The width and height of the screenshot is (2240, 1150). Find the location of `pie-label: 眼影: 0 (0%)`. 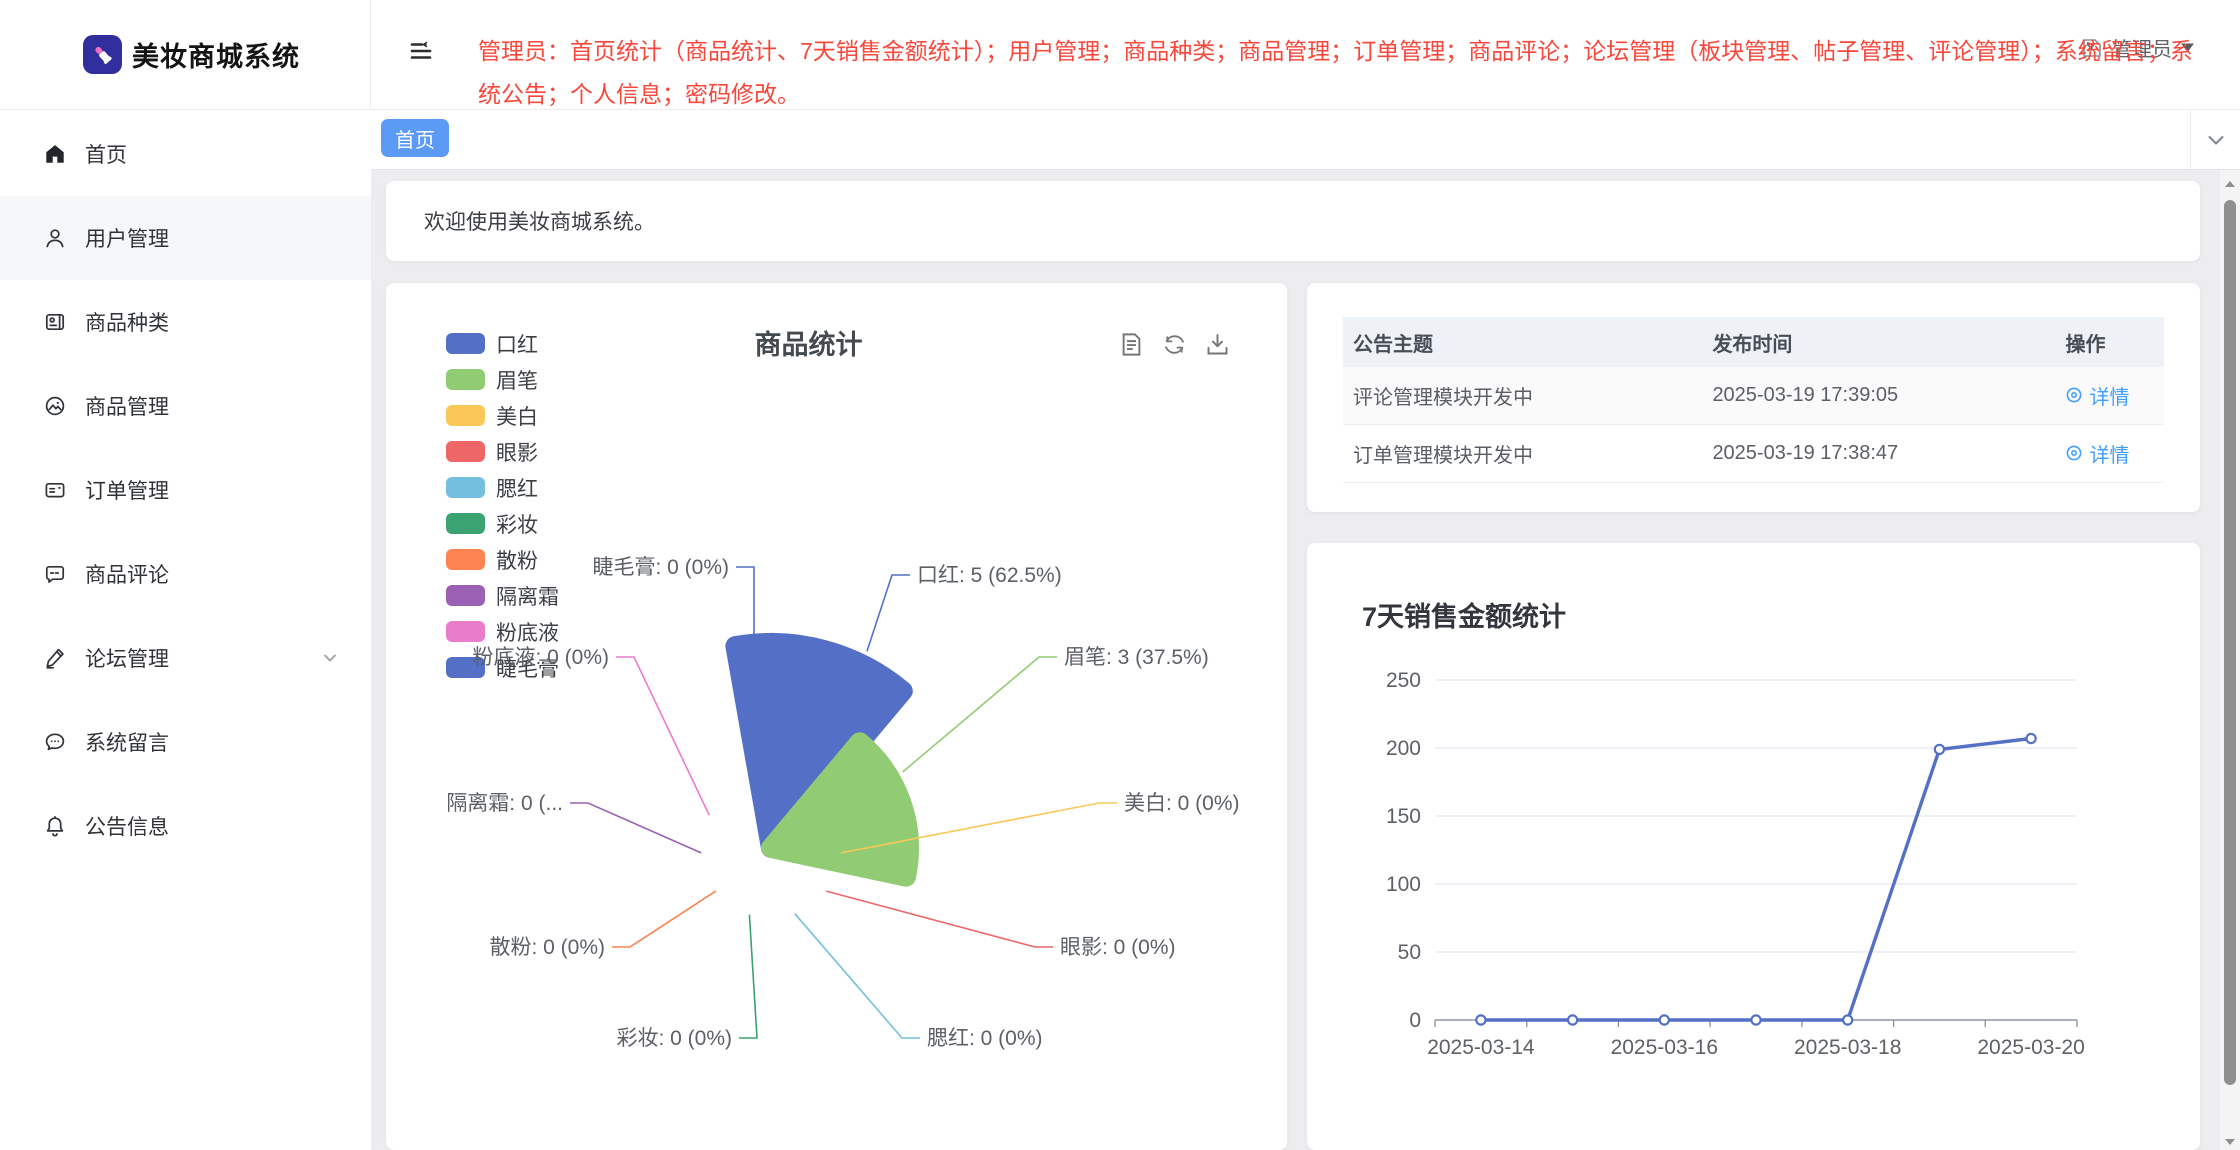

pie-label: 眼影: 0 (0%) is located at coordinates (1118, 947).